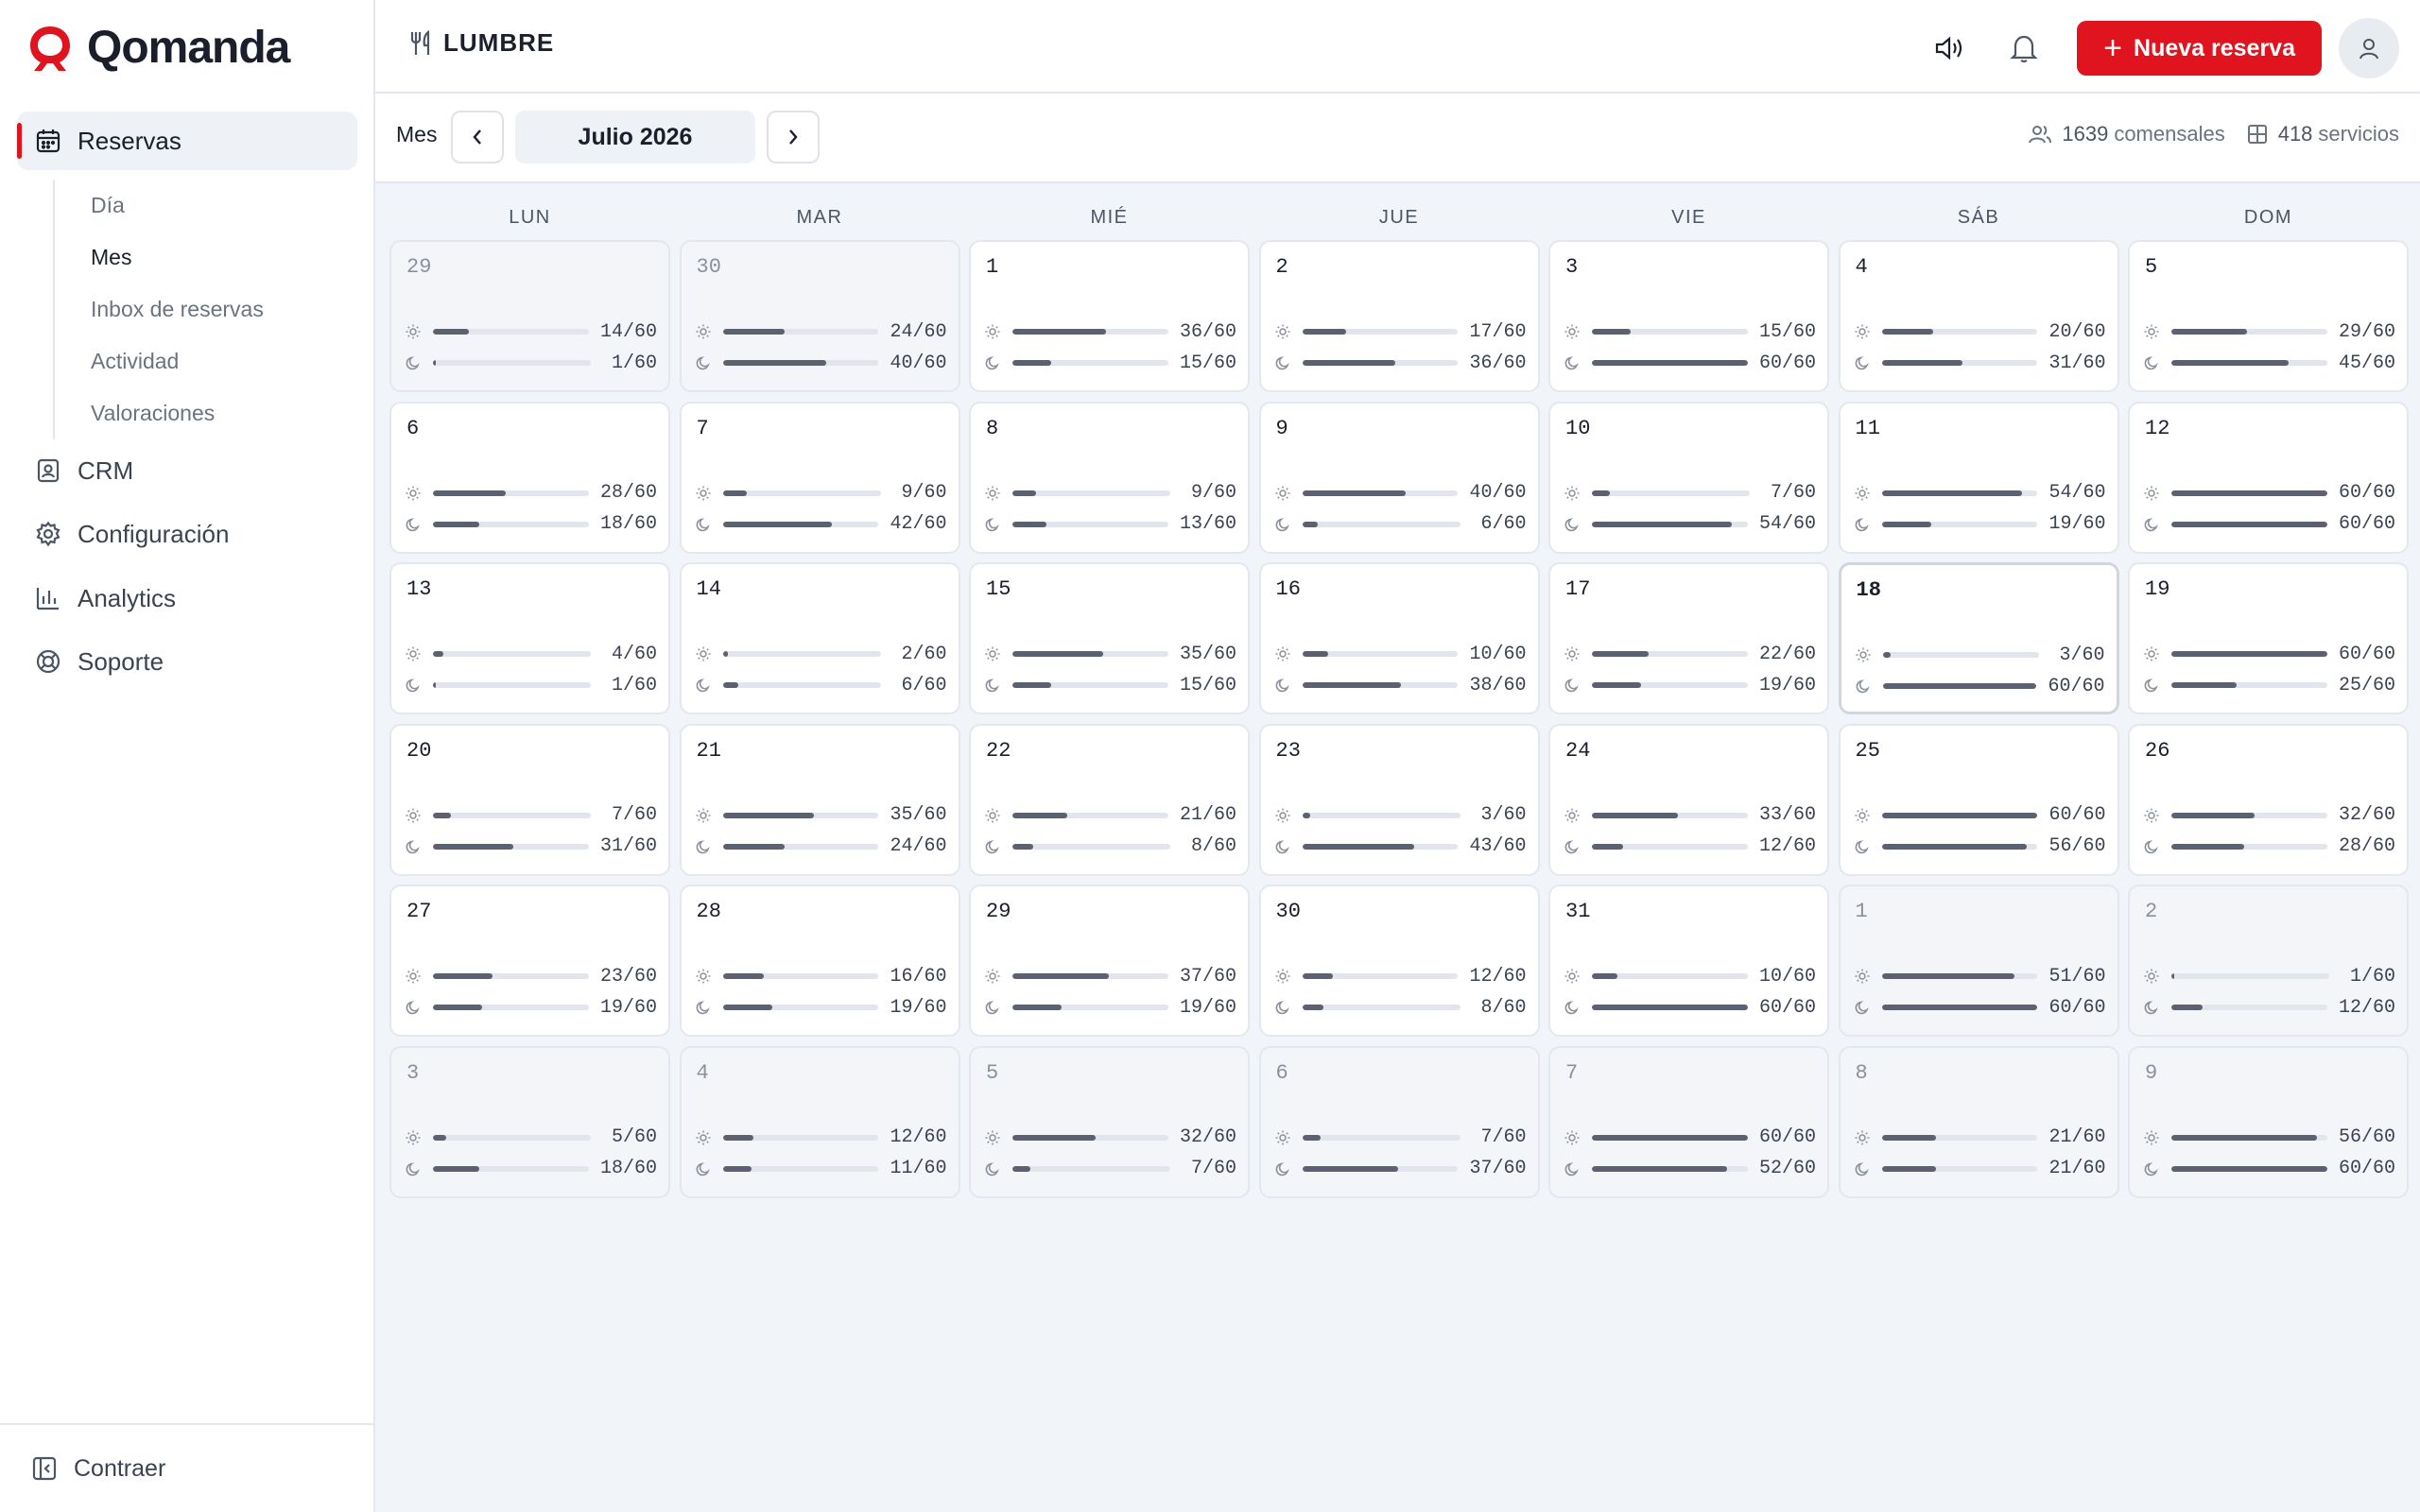  I want to click on lifebuoy-icon, so click(48, 661).